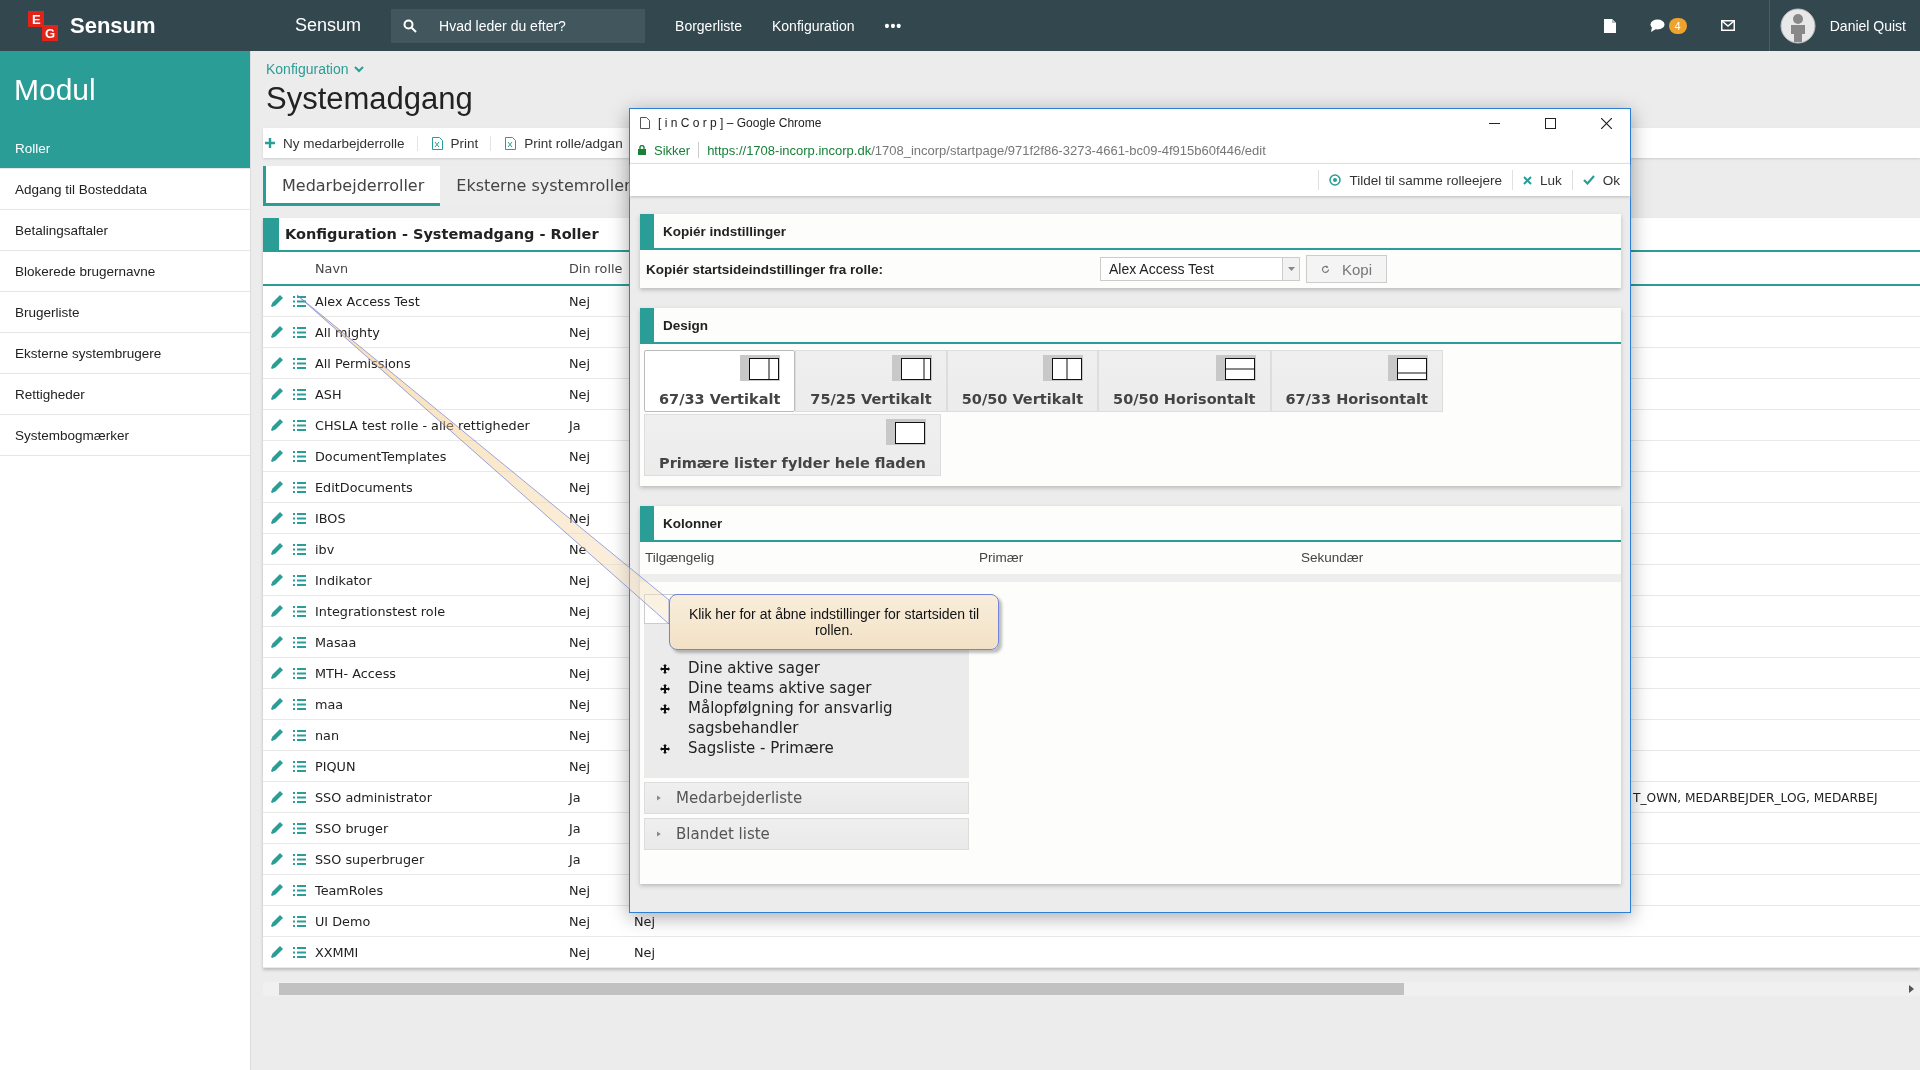 Image resolution: width=1920 pixels, height=1070 pixels. Describe the element at coordinates (1867, 25) in the screenshot. I see `user-name: Daniel Quist` at that location.